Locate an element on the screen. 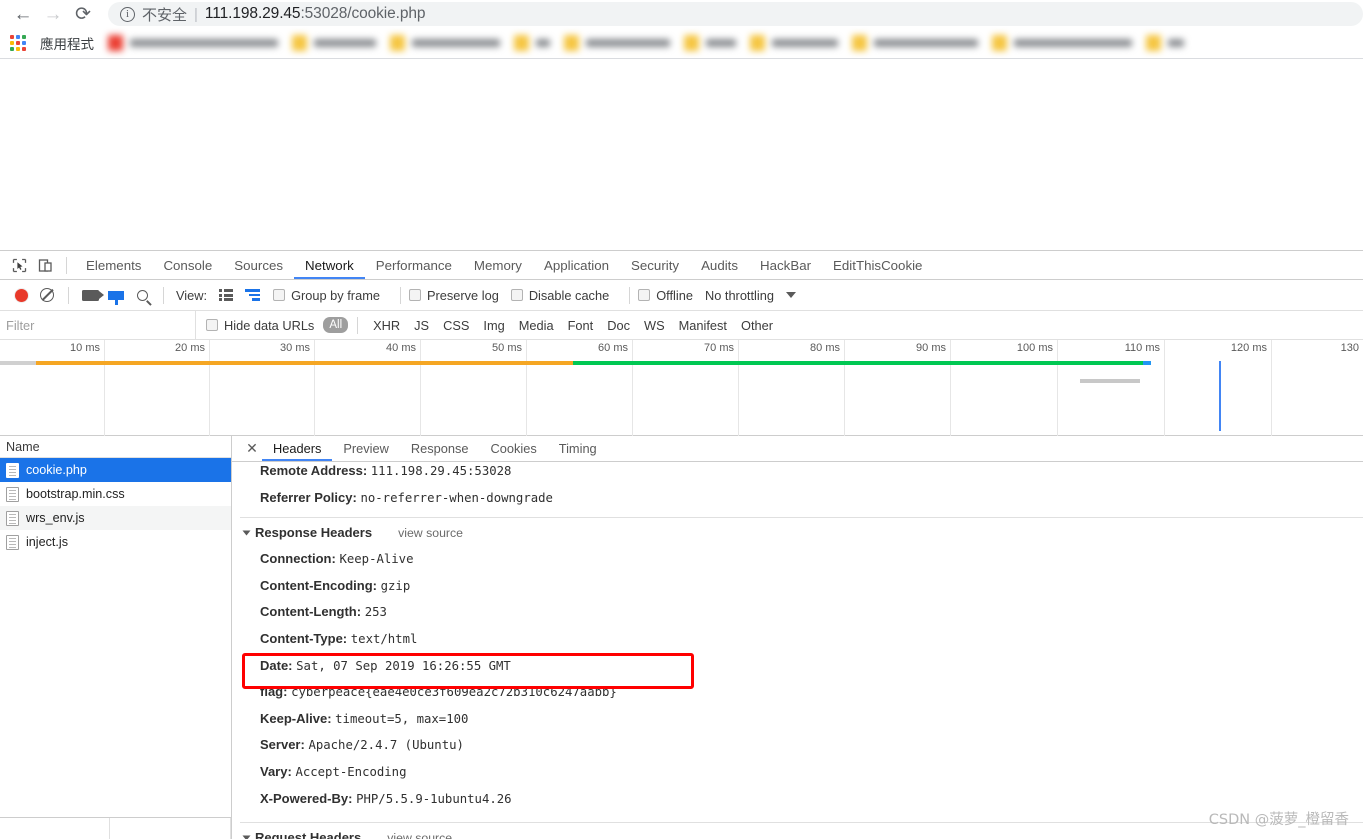  waterfall-view-icon is located at coordinates (252, 295).